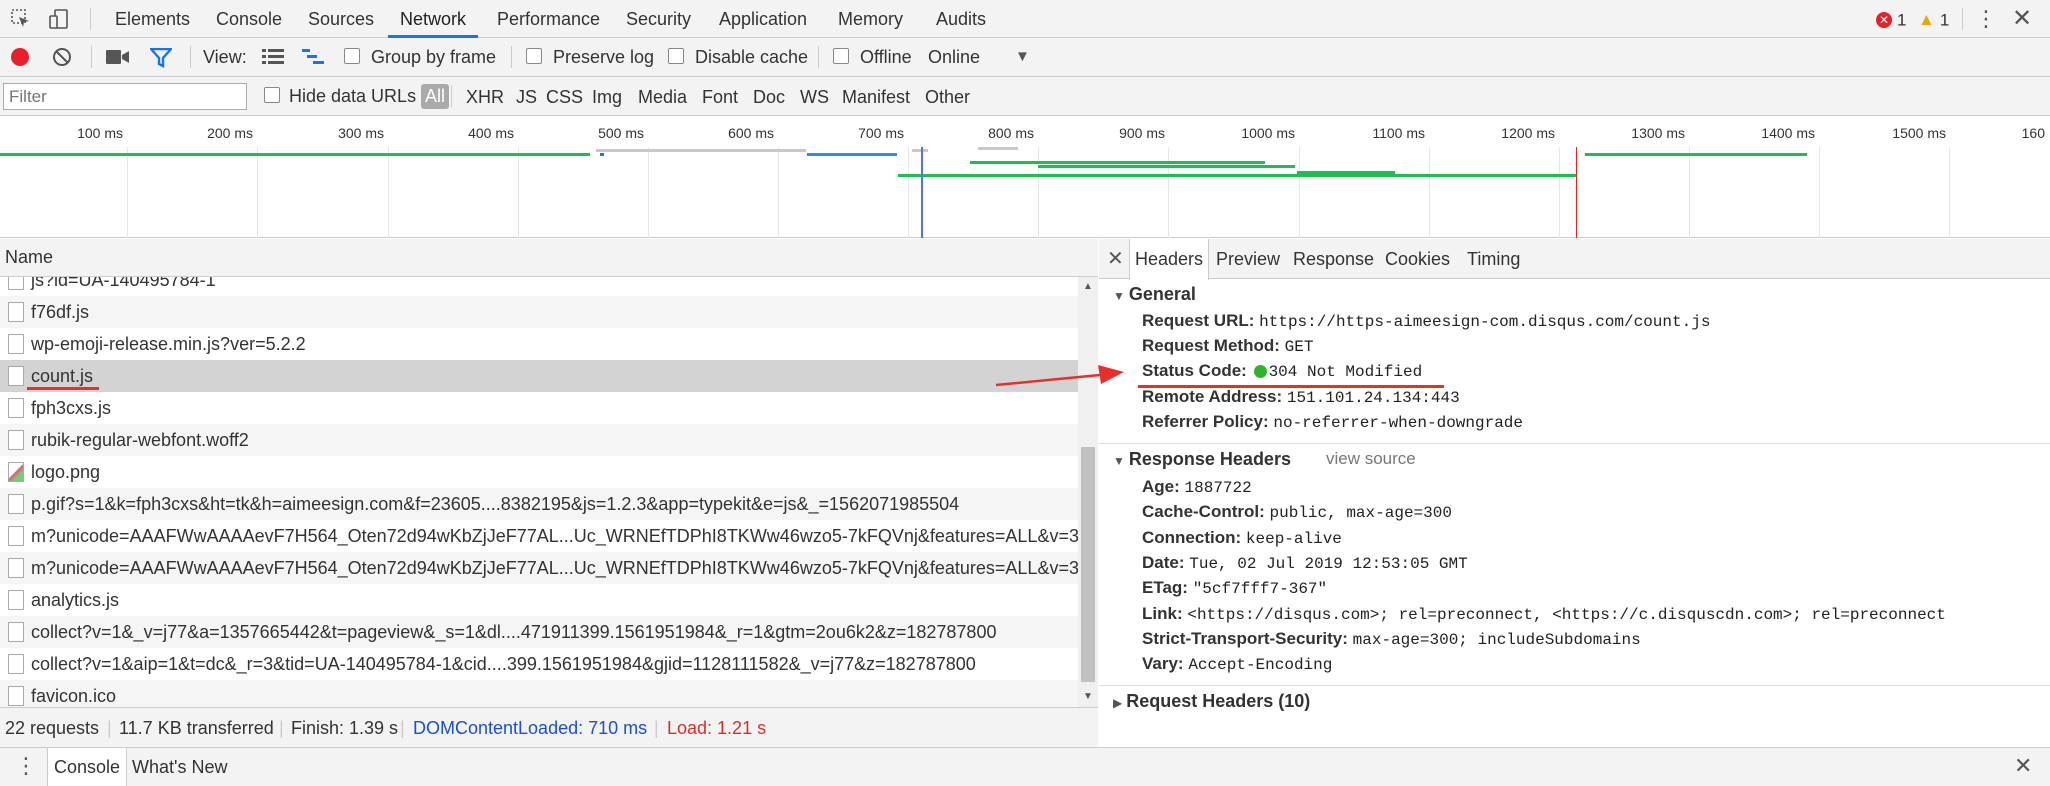 This screenshot has height=786, width=2050. I want to click on tab-application: Application, so click(763, 19).